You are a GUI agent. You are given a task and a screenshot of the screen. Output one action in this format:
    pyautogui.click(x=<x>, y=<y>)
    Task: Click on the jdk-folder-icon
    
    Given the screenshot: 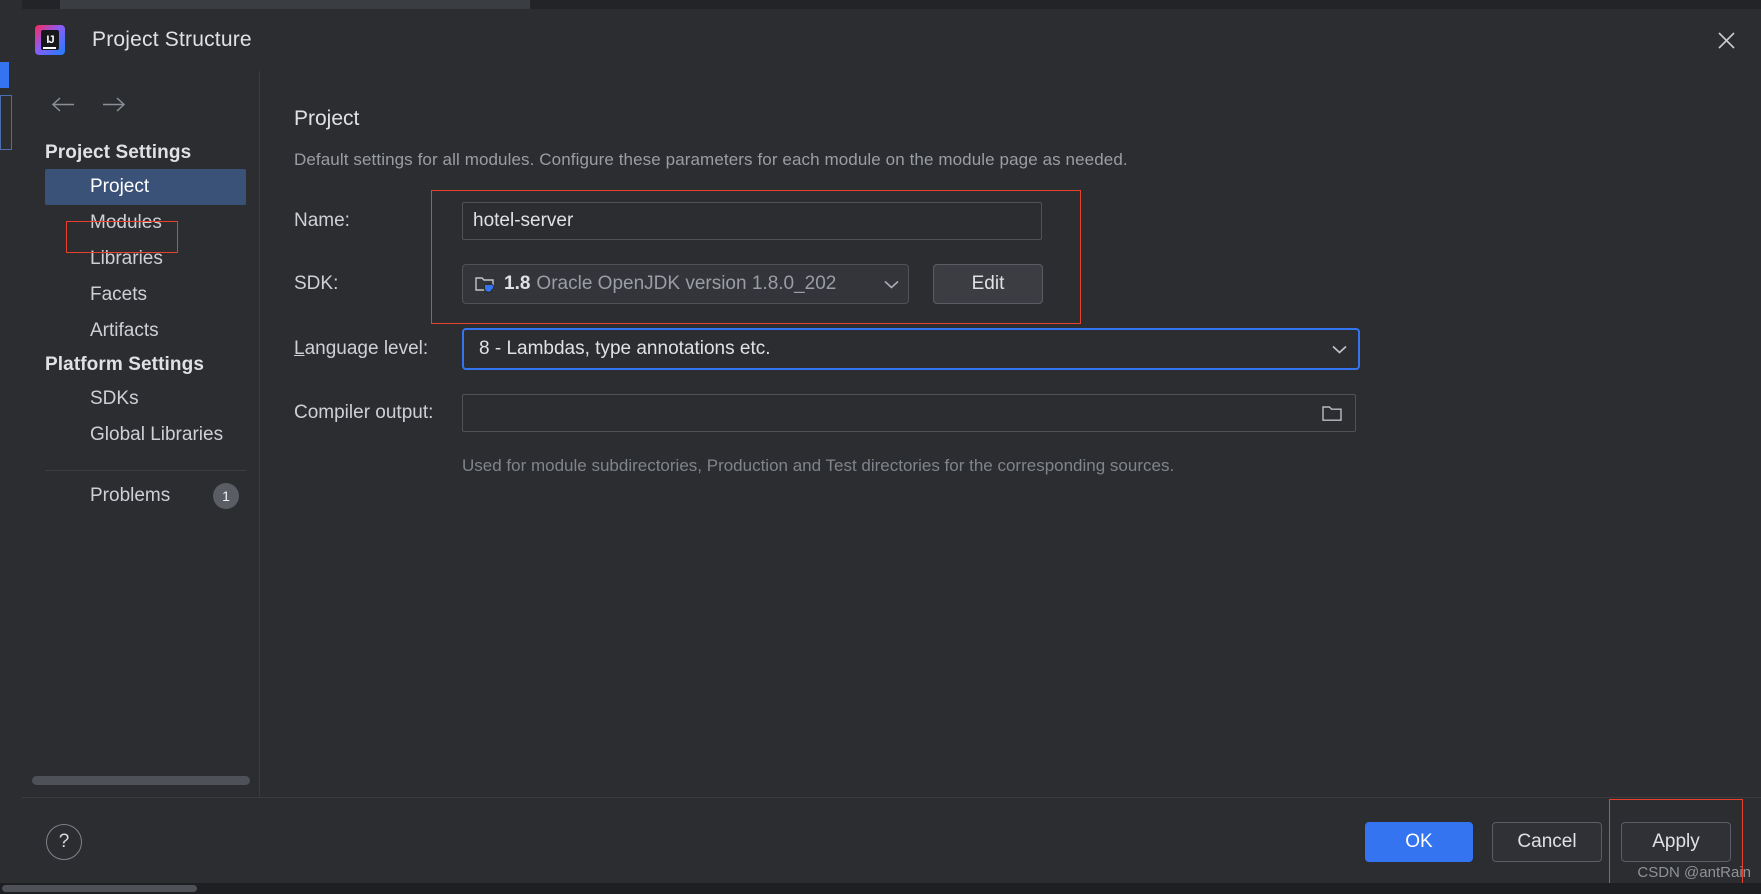 What is the action you would take?
    pyautogui.click(x=486, y=284)
    